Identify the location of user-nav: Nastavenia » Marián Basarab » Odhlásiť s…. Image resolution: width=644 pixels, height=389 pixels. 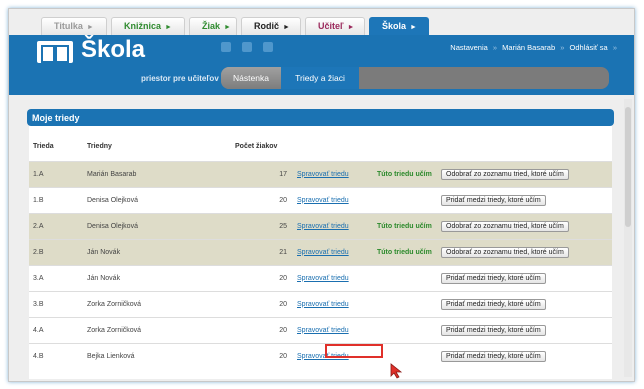
(535, 47).